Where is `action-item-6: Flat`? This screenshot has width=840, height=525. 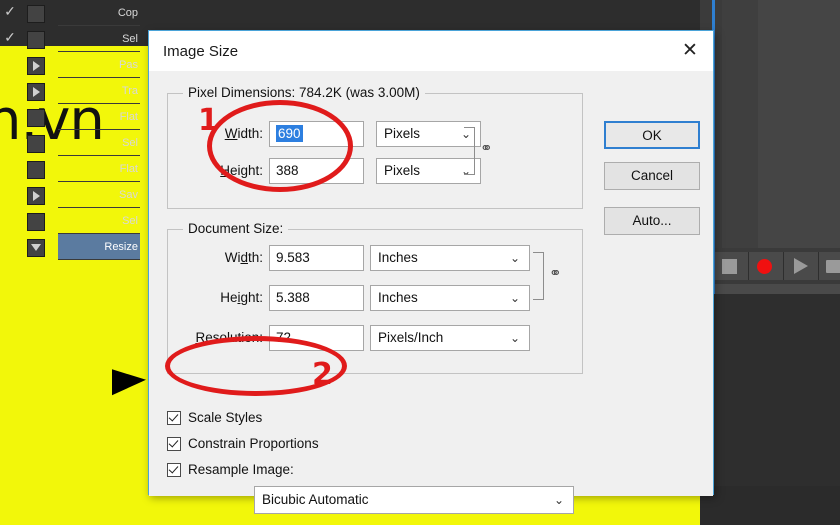
action-item-6: Flat is located at coordinates (99, 169).